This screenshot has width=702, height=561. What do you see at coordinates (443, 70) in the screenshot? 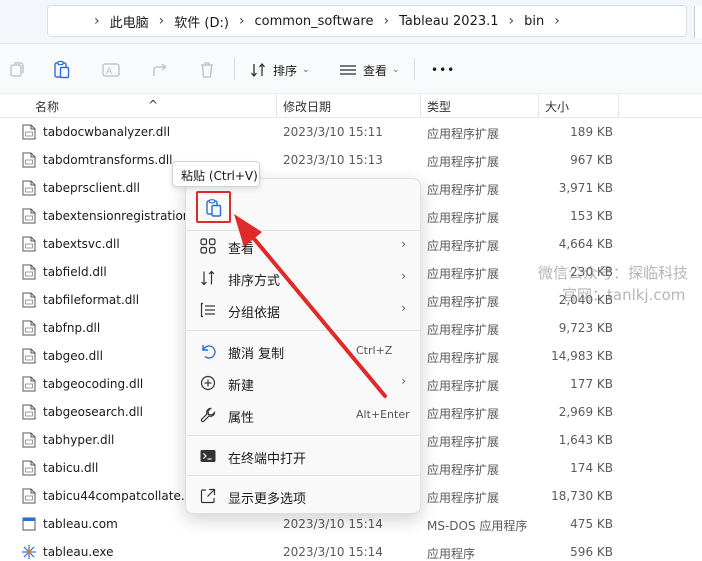
I see `more-options-button: •••` at bounding box center [443, 70].